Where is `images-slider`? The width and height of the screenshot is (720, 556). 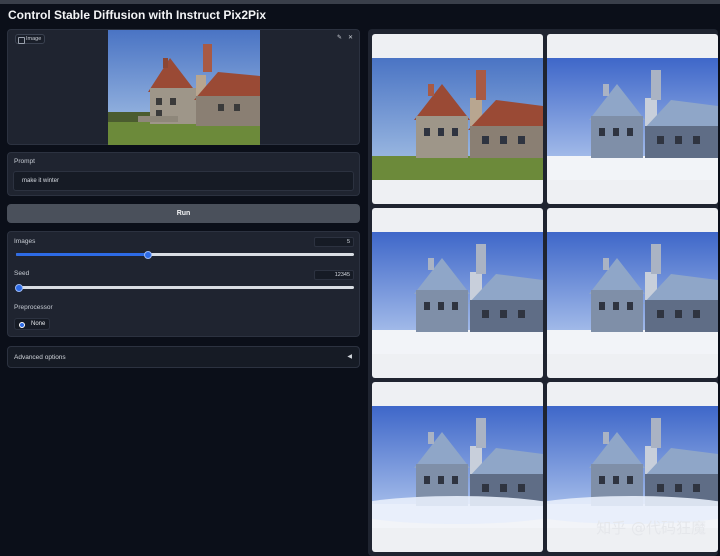
images-slider is located at coordinates (185, 254).